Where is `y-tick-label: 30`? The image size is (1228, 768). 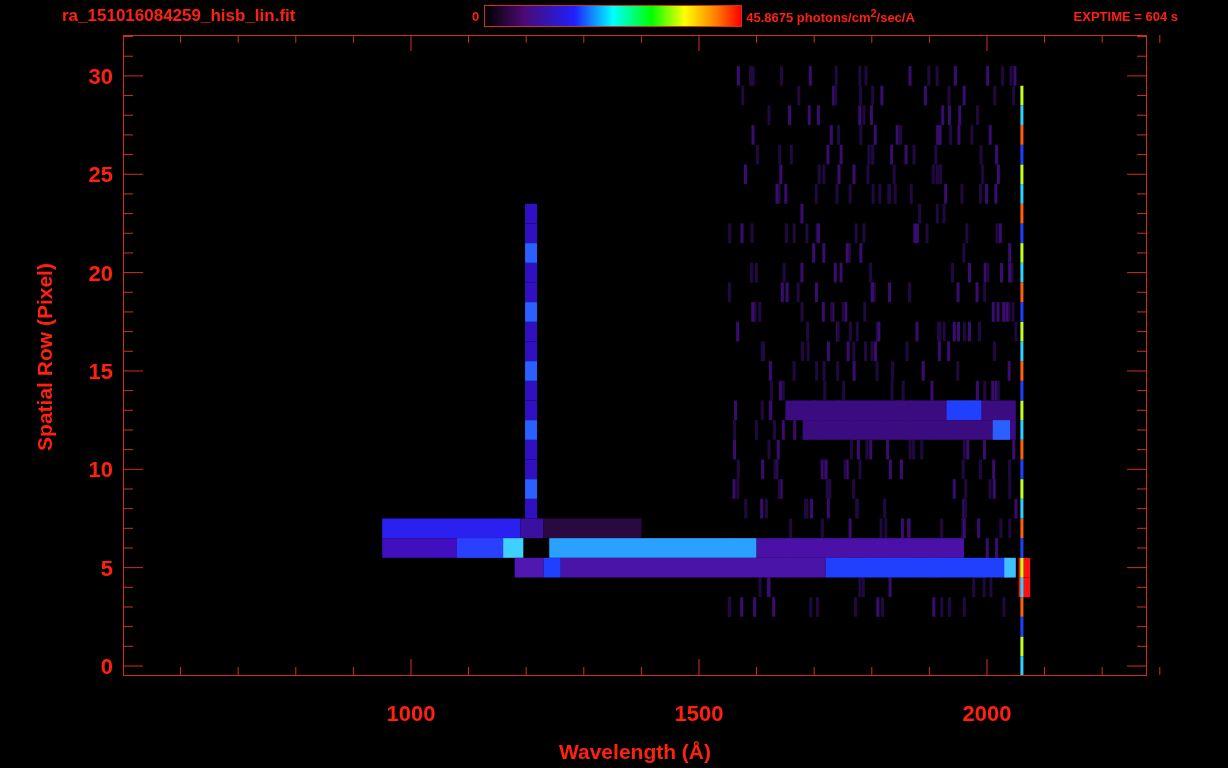
y-tick-label: 30 is located at coordinates (100, 76).